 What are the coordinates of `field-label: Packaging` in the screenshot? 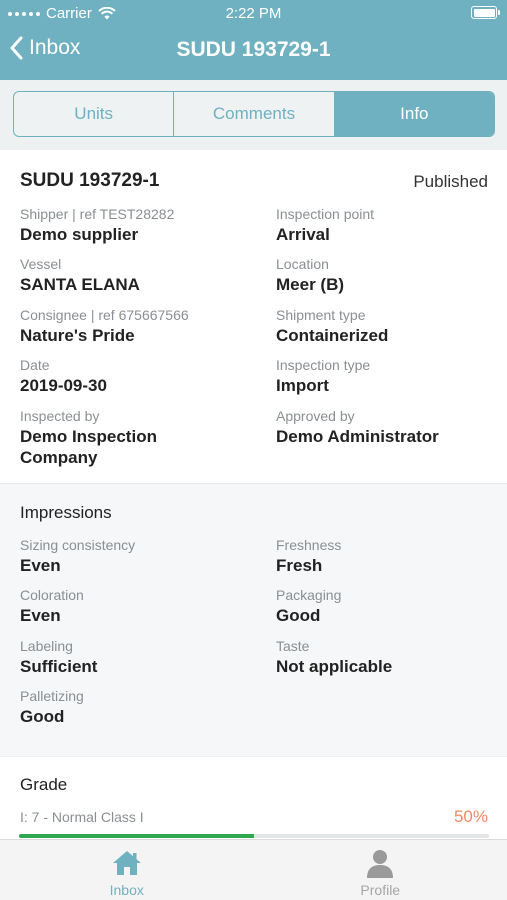 It's located at (309, 595).